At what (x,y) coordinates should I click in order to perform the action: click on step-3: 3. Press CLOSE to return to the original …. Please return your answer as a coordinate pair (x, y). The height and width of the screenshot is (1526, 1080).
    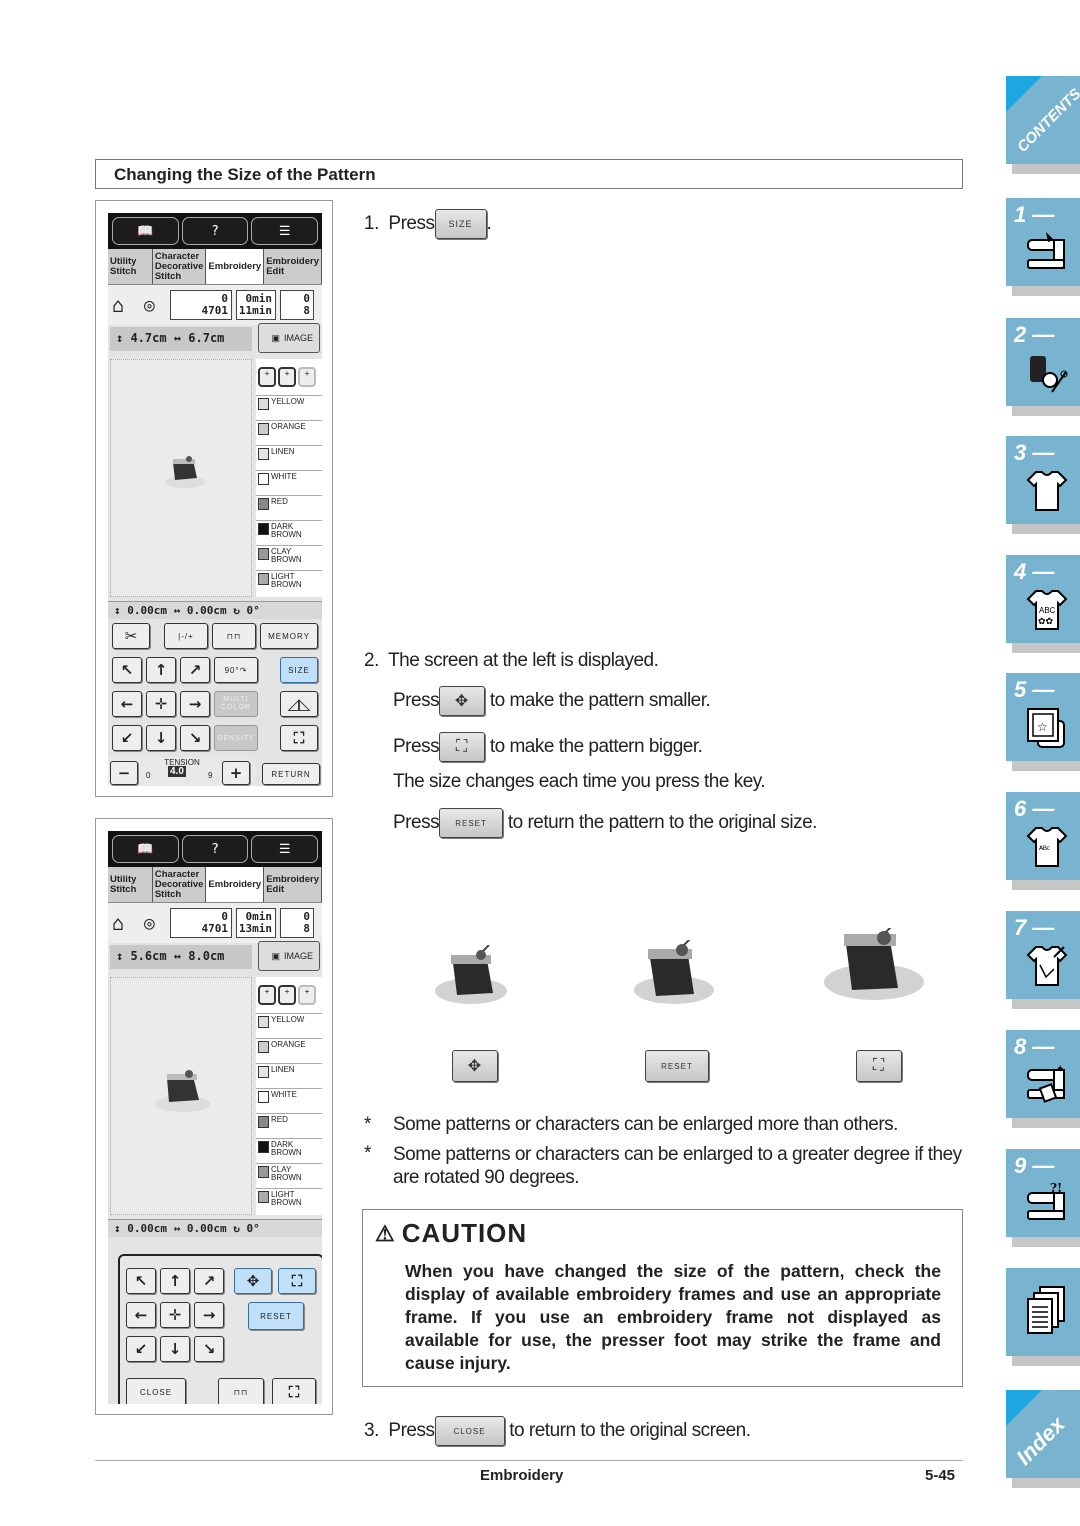
    Looking at the image, I should click on (557, 1431).